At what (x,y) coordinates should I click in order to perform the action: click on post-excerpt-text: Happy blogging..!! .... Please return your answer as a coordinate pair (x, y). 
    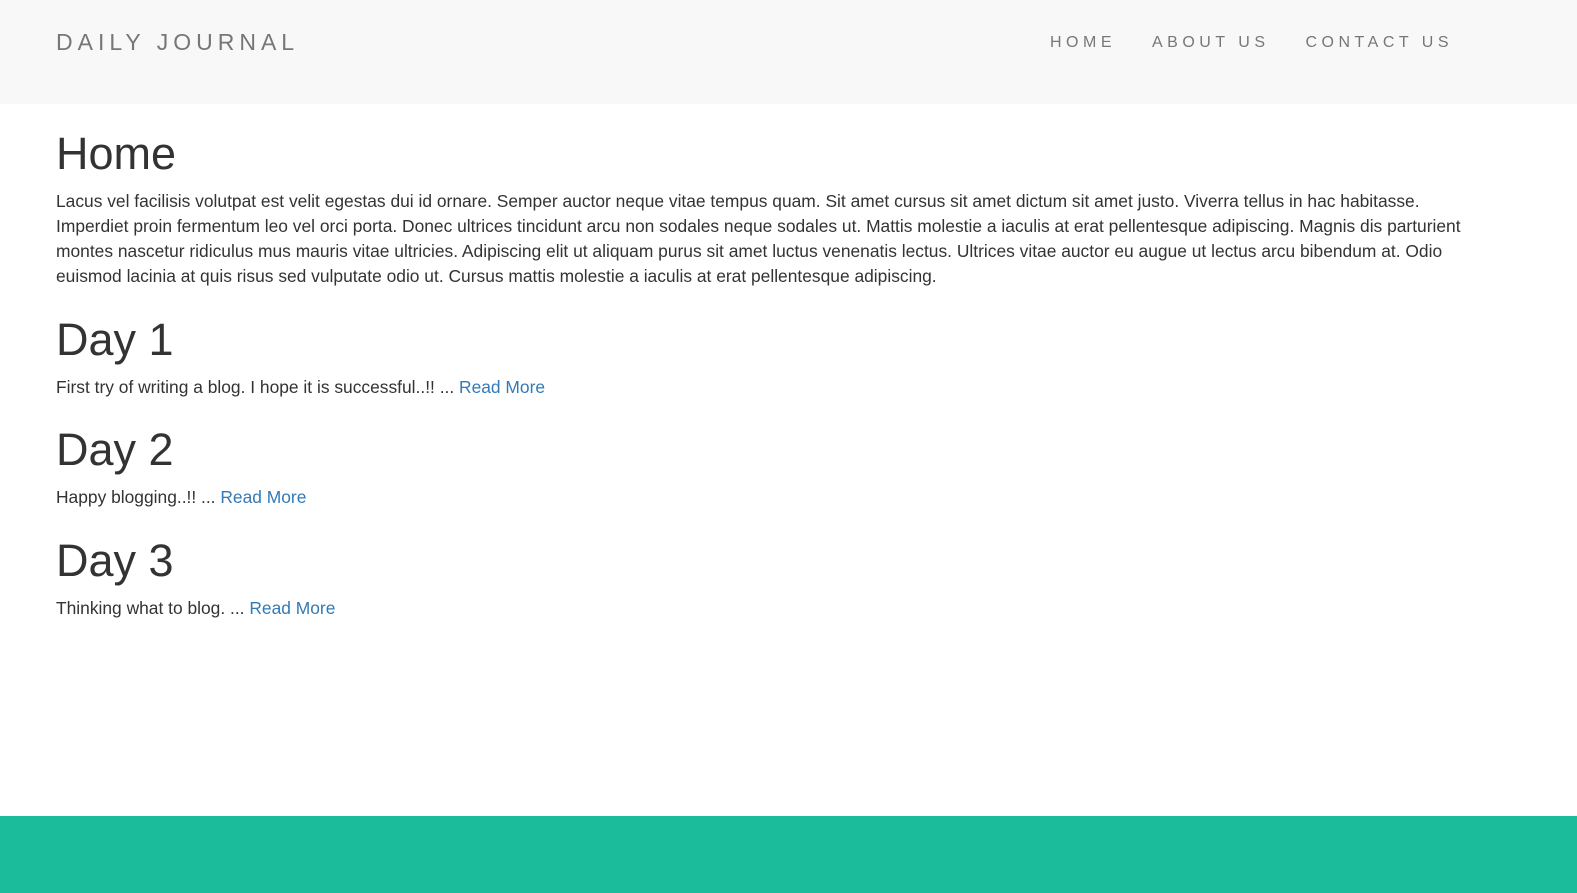
    Looking at the image, I should click on (138, 497).